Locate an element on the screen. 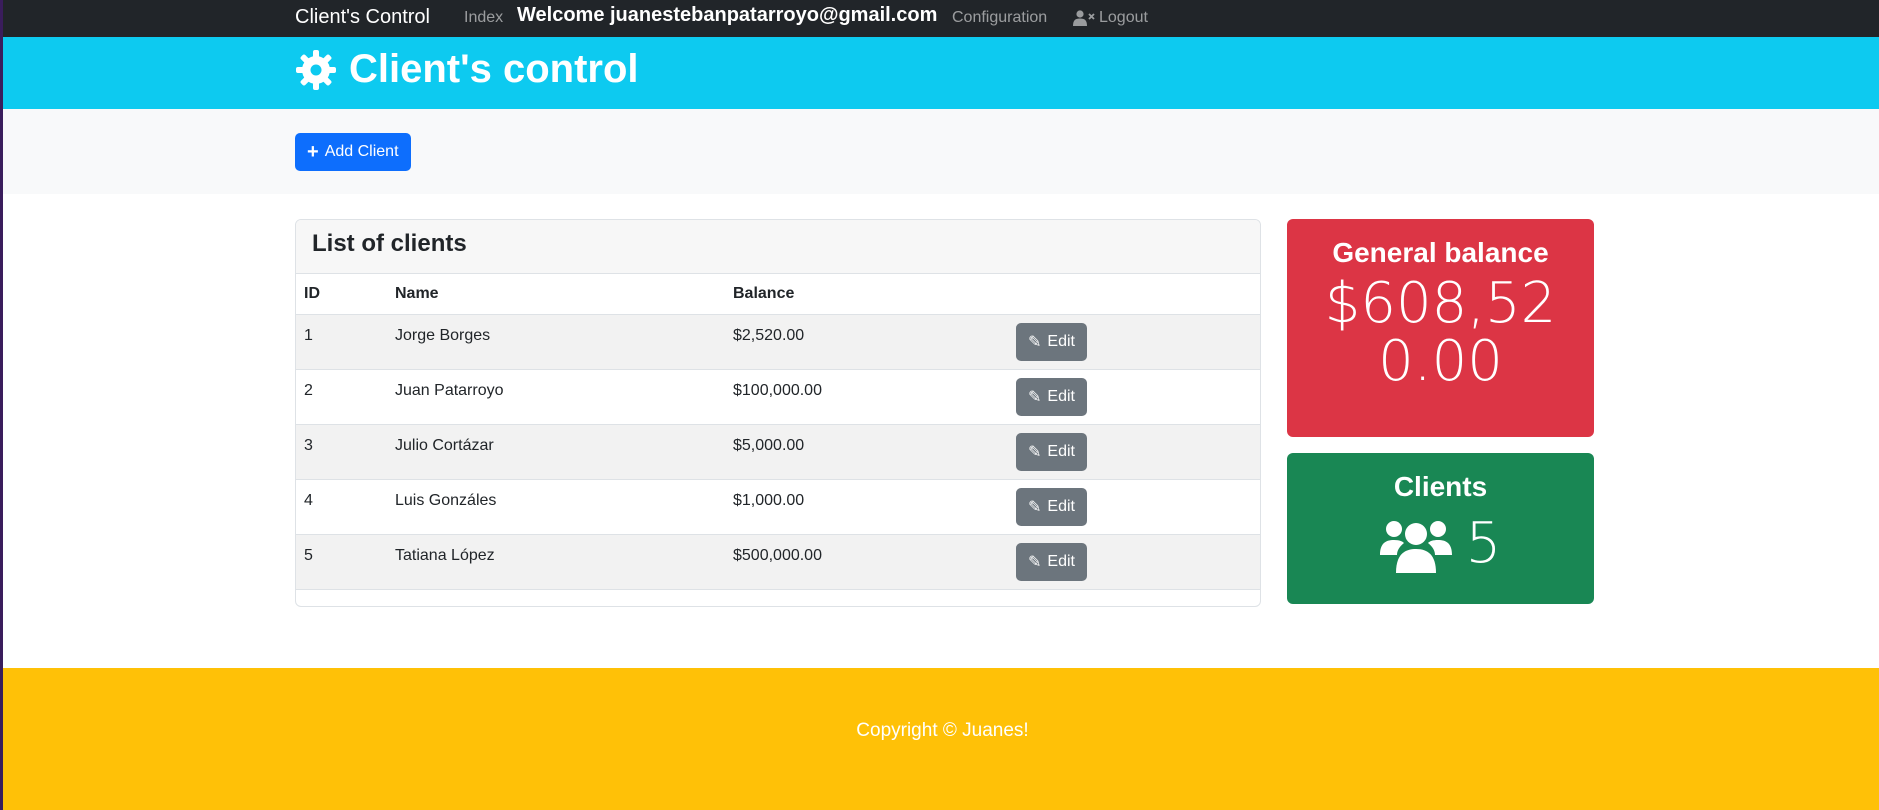 Image resolution: width=1879 pixels, height=810 pixels. client-balance: $100,000.00 is located at coordinates (866, 397).